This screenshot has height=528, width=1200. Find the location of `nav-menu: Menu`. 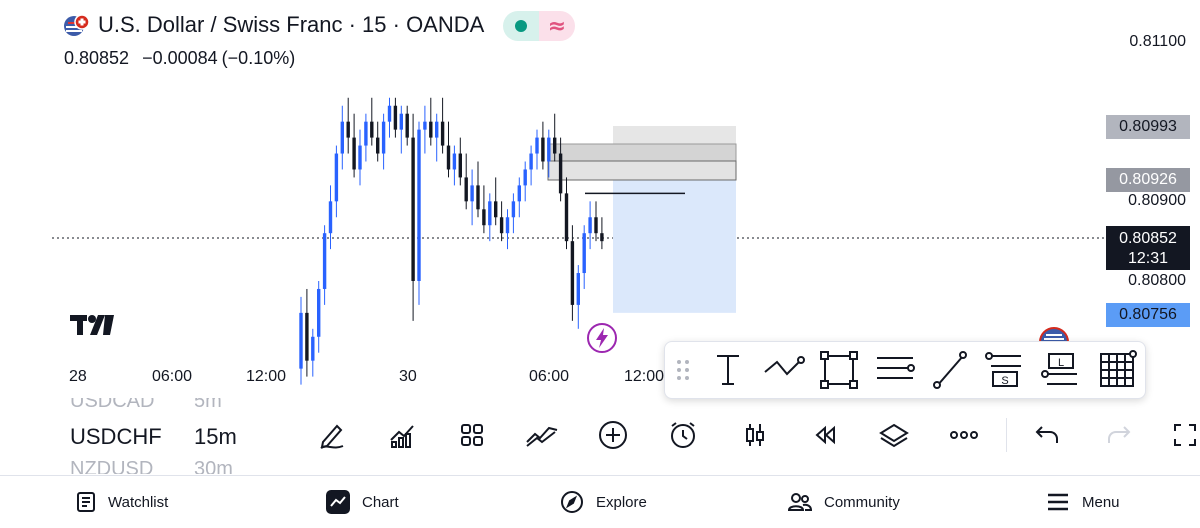

nav-menu: Menu is located at coordinates (1083, 502).